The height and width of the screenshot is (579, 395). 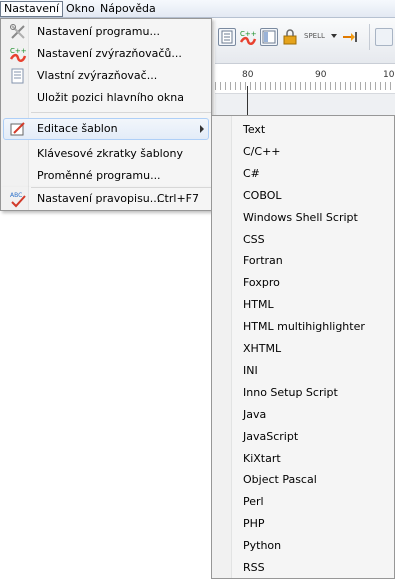 What do you see at coordinates (177, 198) in the screenshot?
I see `menu-item-shortcut: Ctrl+F7` at bounding box center [177, 198].